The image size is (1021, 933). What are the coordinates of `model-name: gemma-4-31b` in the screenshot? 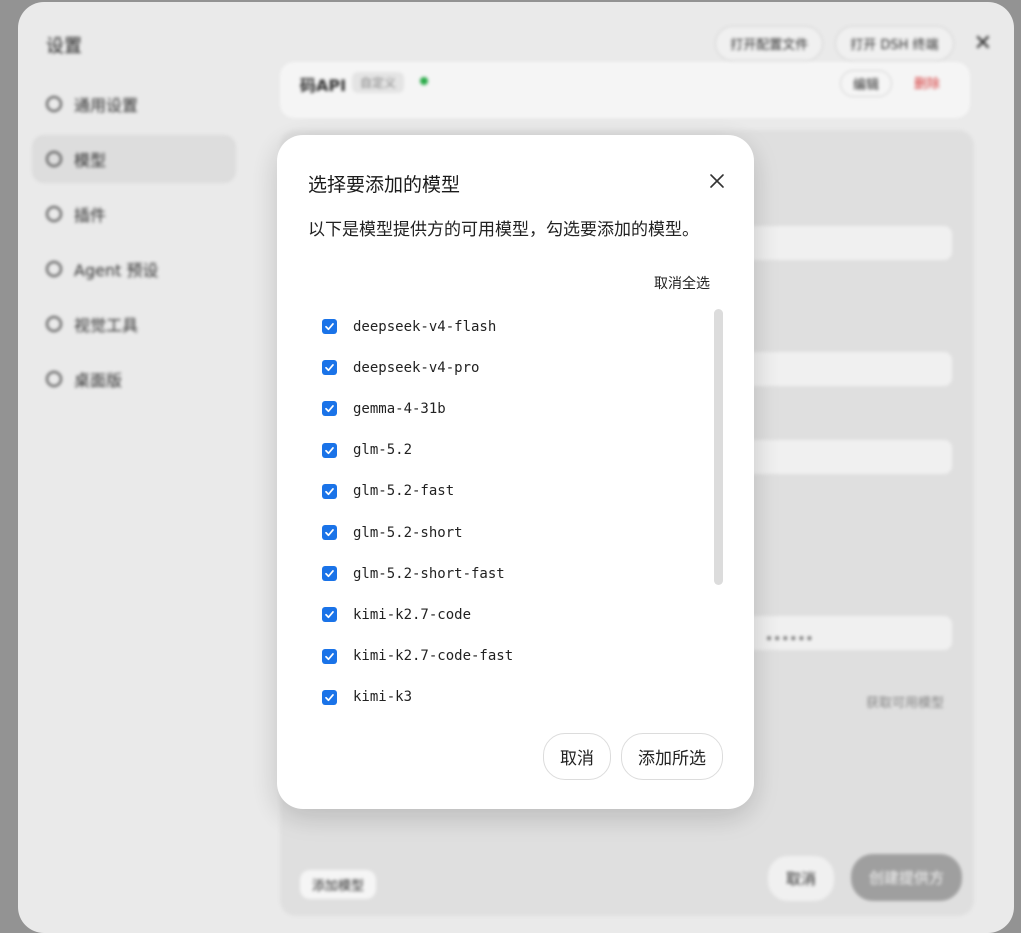 It's located at (399, 408).